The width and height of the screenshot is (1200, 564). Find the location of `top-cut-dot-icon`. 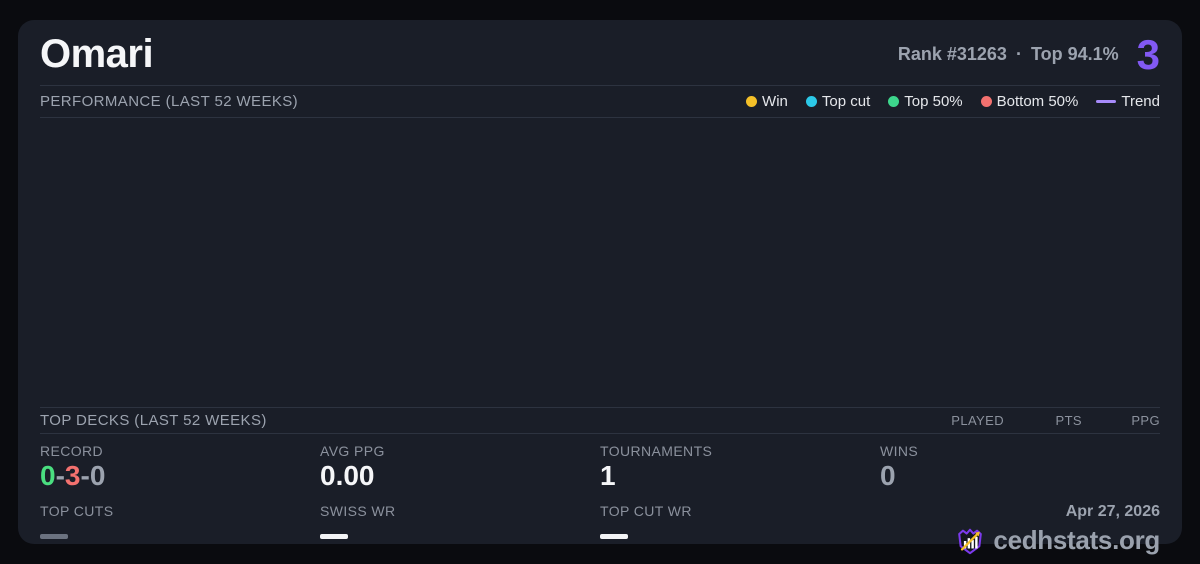

top-cut-dot-icon is located at coordinates (811, 101).